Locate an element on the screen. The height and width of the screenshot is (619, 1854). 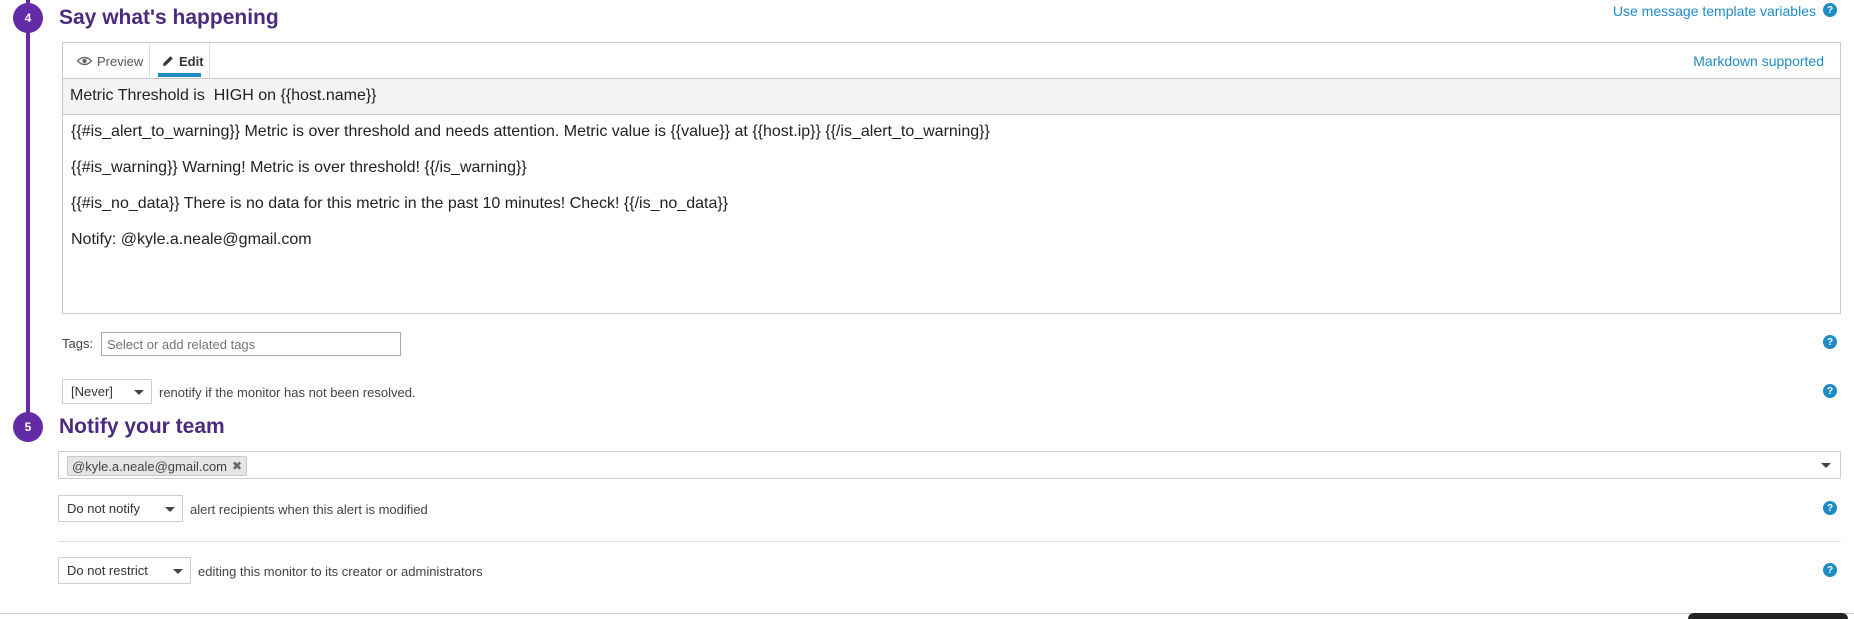
body-line: Notify: @kyle.a.neale@gmail.com is located at coordinates (191, 239).